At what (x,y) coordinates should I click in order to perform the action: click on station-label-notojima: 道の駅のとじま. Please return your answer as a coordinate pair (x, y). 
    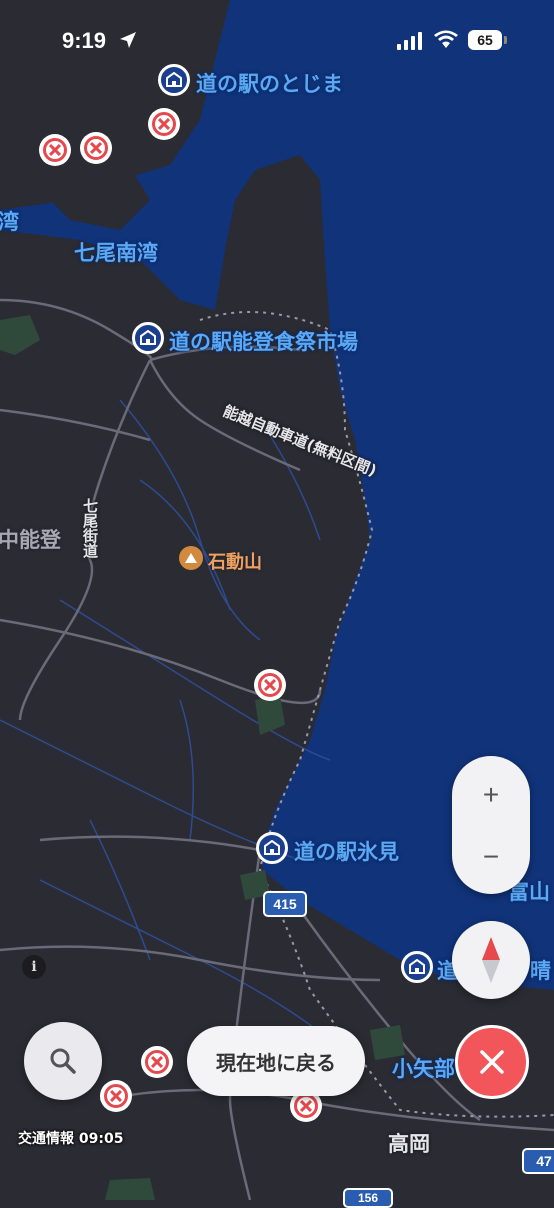
    Looking at the image, I should click on (269, 83).